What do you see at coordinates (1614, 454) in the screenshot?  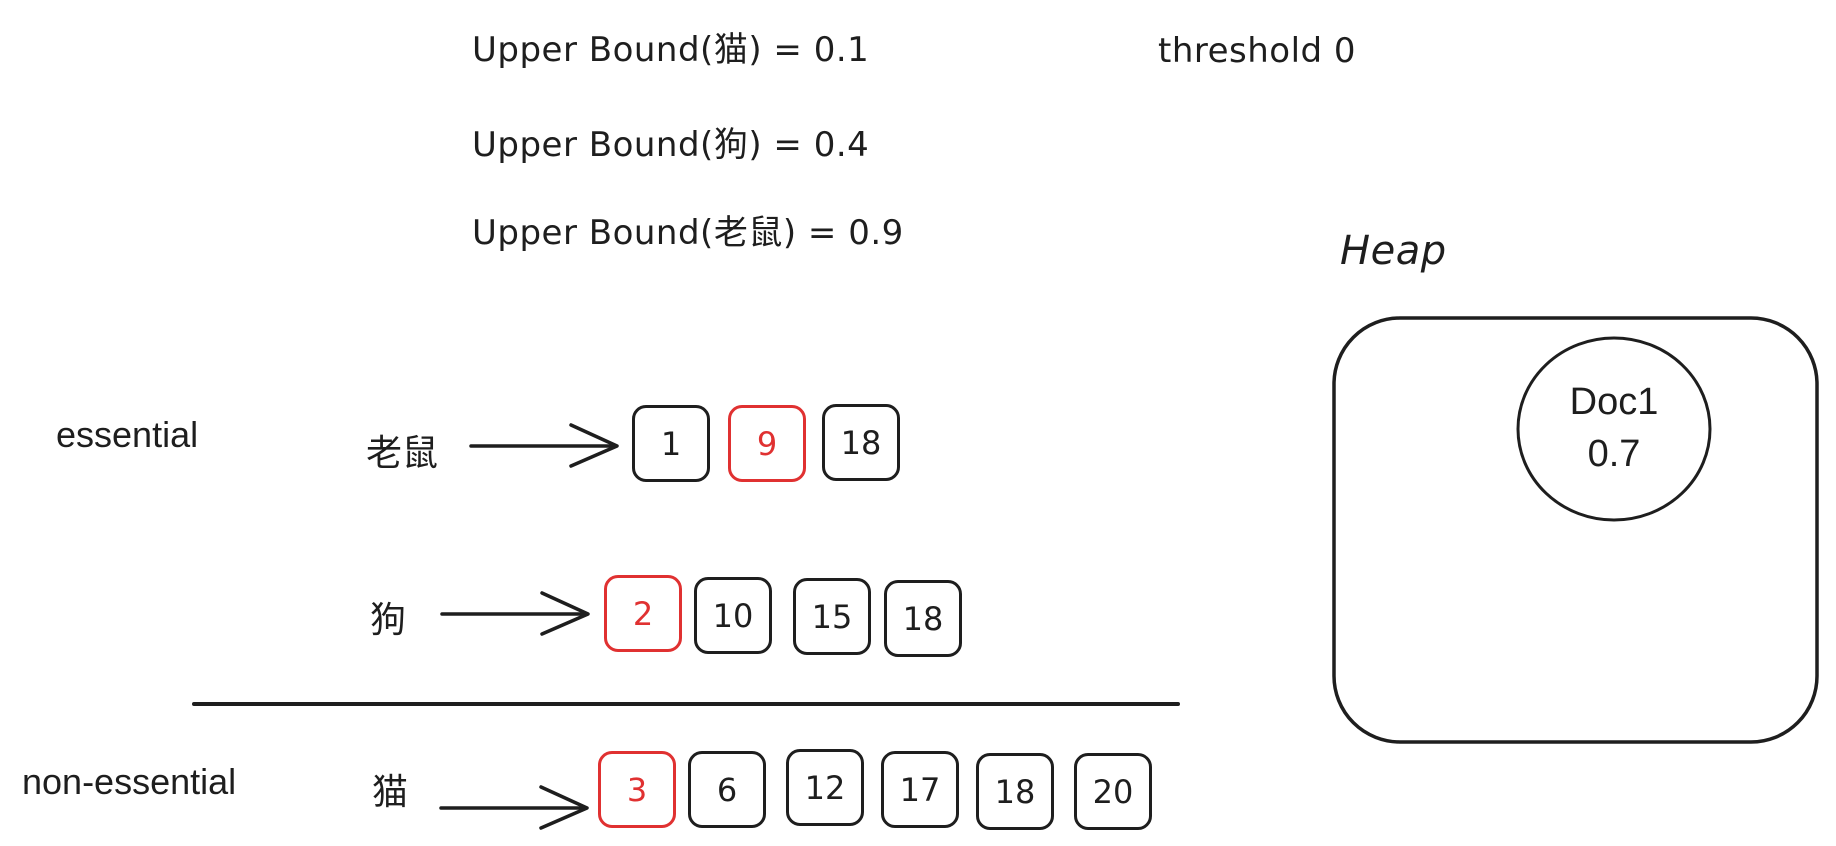 I see `heap-item-score: 0.7` at bounding box center [1614, 454].